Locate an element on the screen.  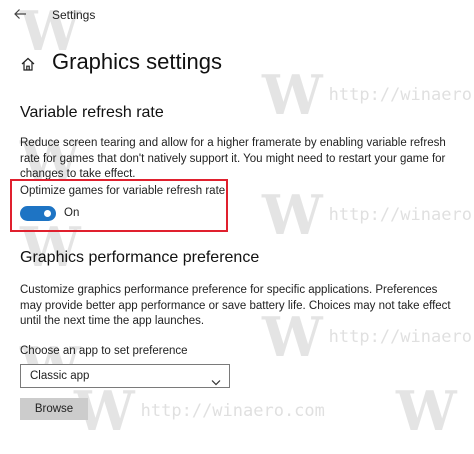
variable-refresh-toggle-label: Optimize games for variable refresh rate is located at coordinates (123, 191).